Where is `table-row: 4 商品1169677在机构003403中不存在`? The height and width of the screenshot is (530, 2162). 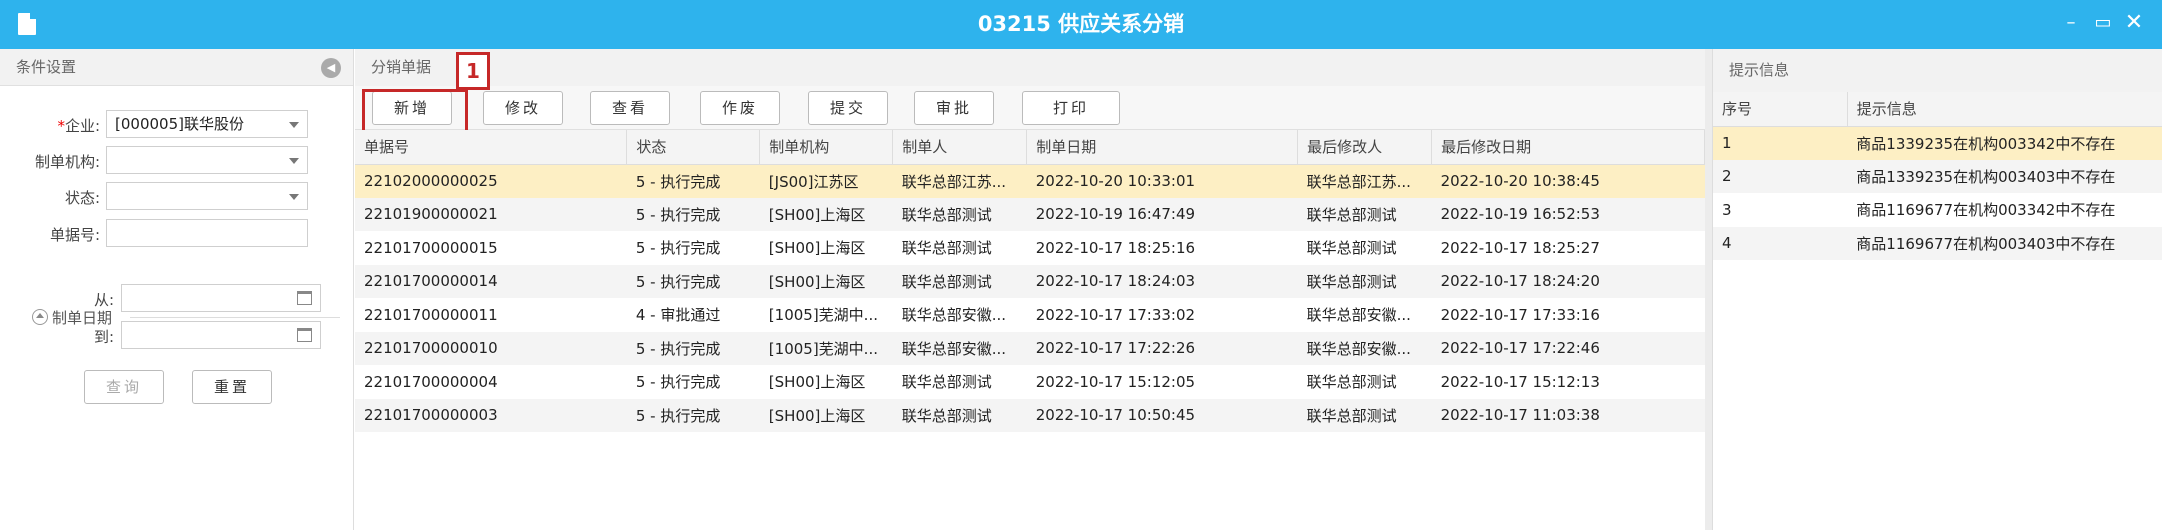 table-row: 4 商品1169677在机构003403中不存在 is located at coordinates (1937, 243).